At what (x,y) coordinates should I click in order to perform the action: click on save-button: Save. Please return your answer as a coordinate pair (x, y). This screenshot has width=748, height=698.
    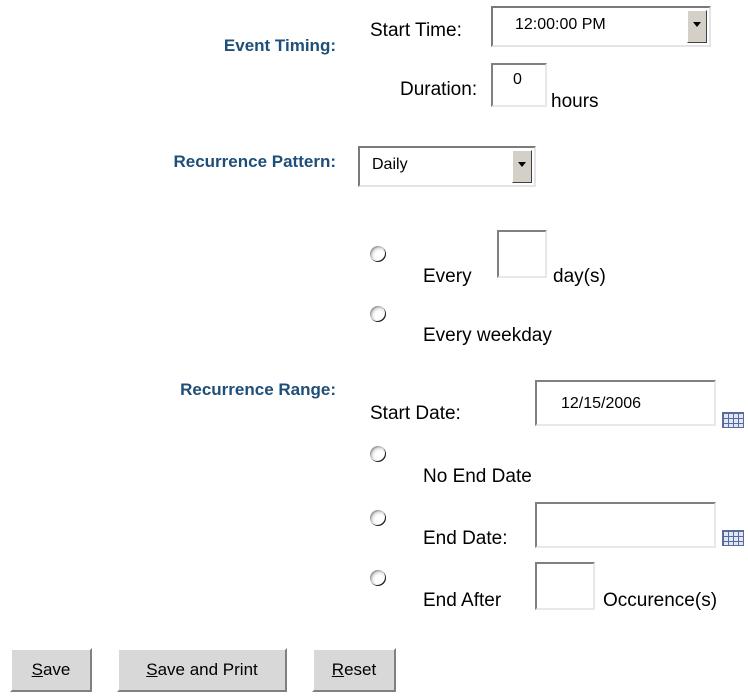
    Looking at the image, I should click on (51, 670).